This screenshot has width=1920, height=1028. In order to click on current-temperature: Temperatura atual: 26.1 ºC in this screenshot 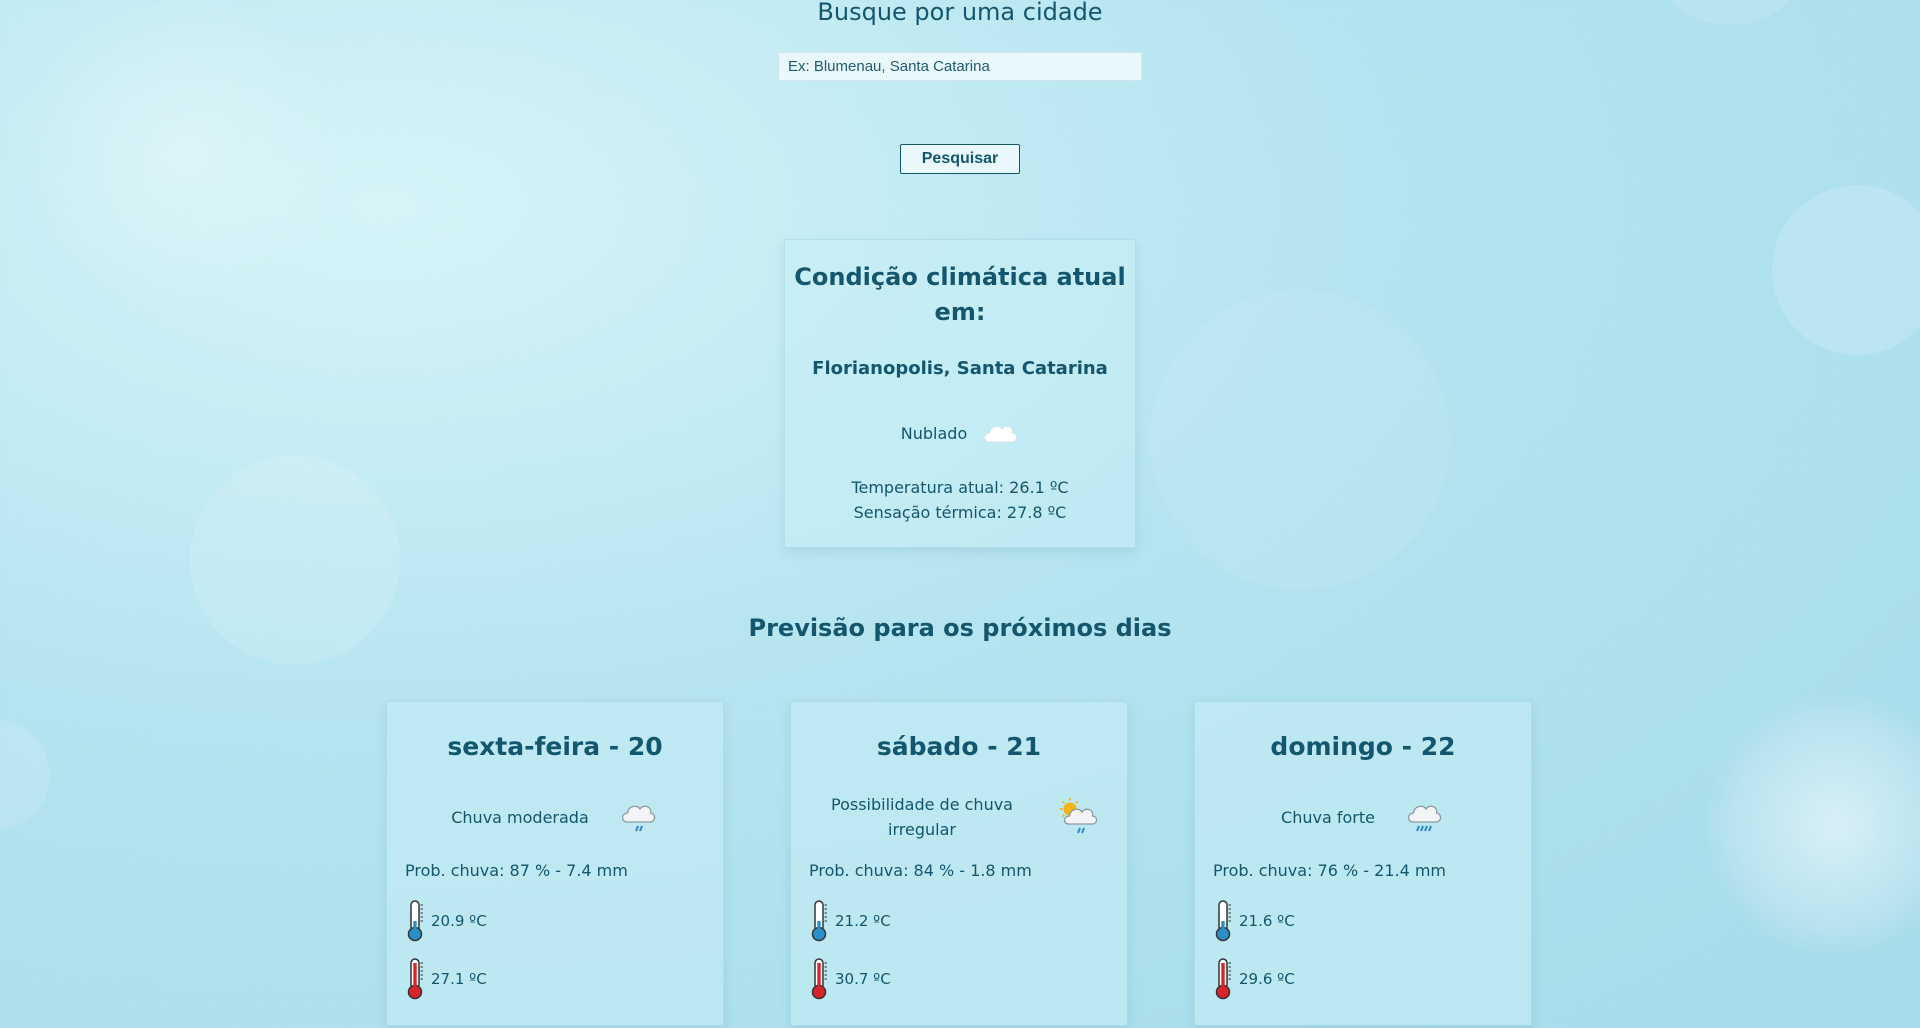, I will do `click(960, 487)`.